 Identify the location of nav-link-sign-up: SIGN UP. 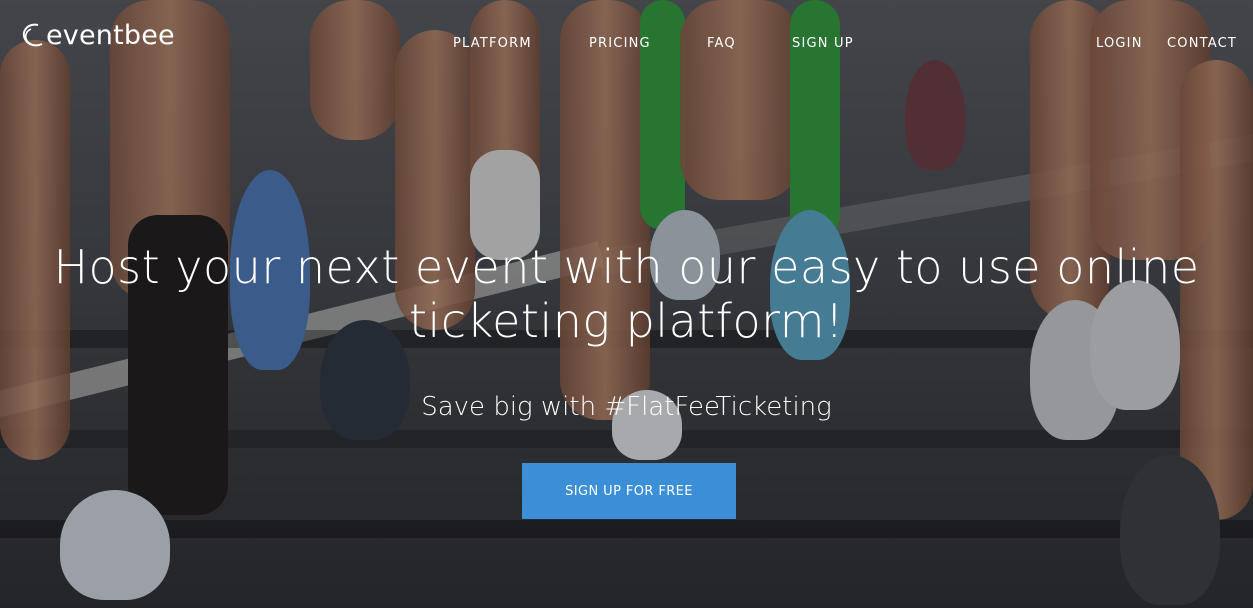
(823, 43).